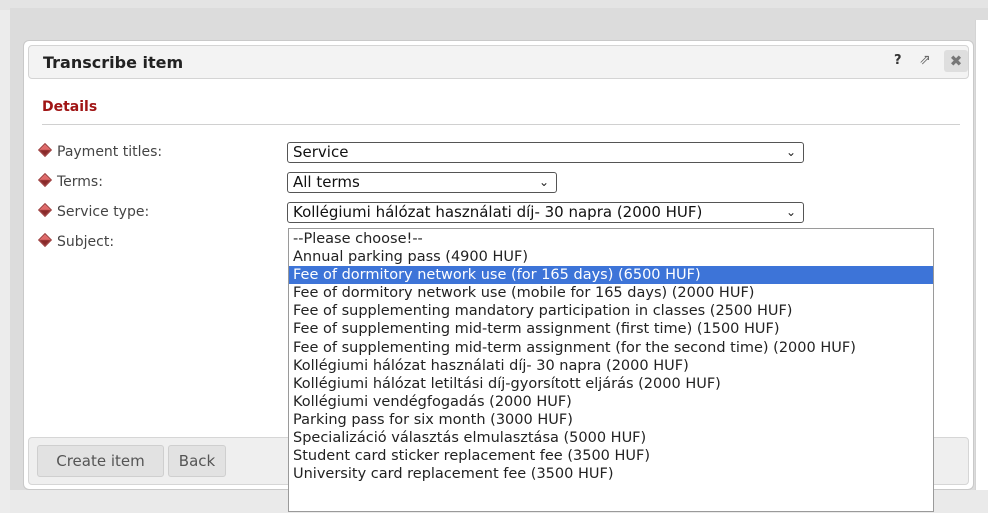 This screenshot has height=513, width=988. I want to click on terms-label-text: Terms:, so click(80, 182).